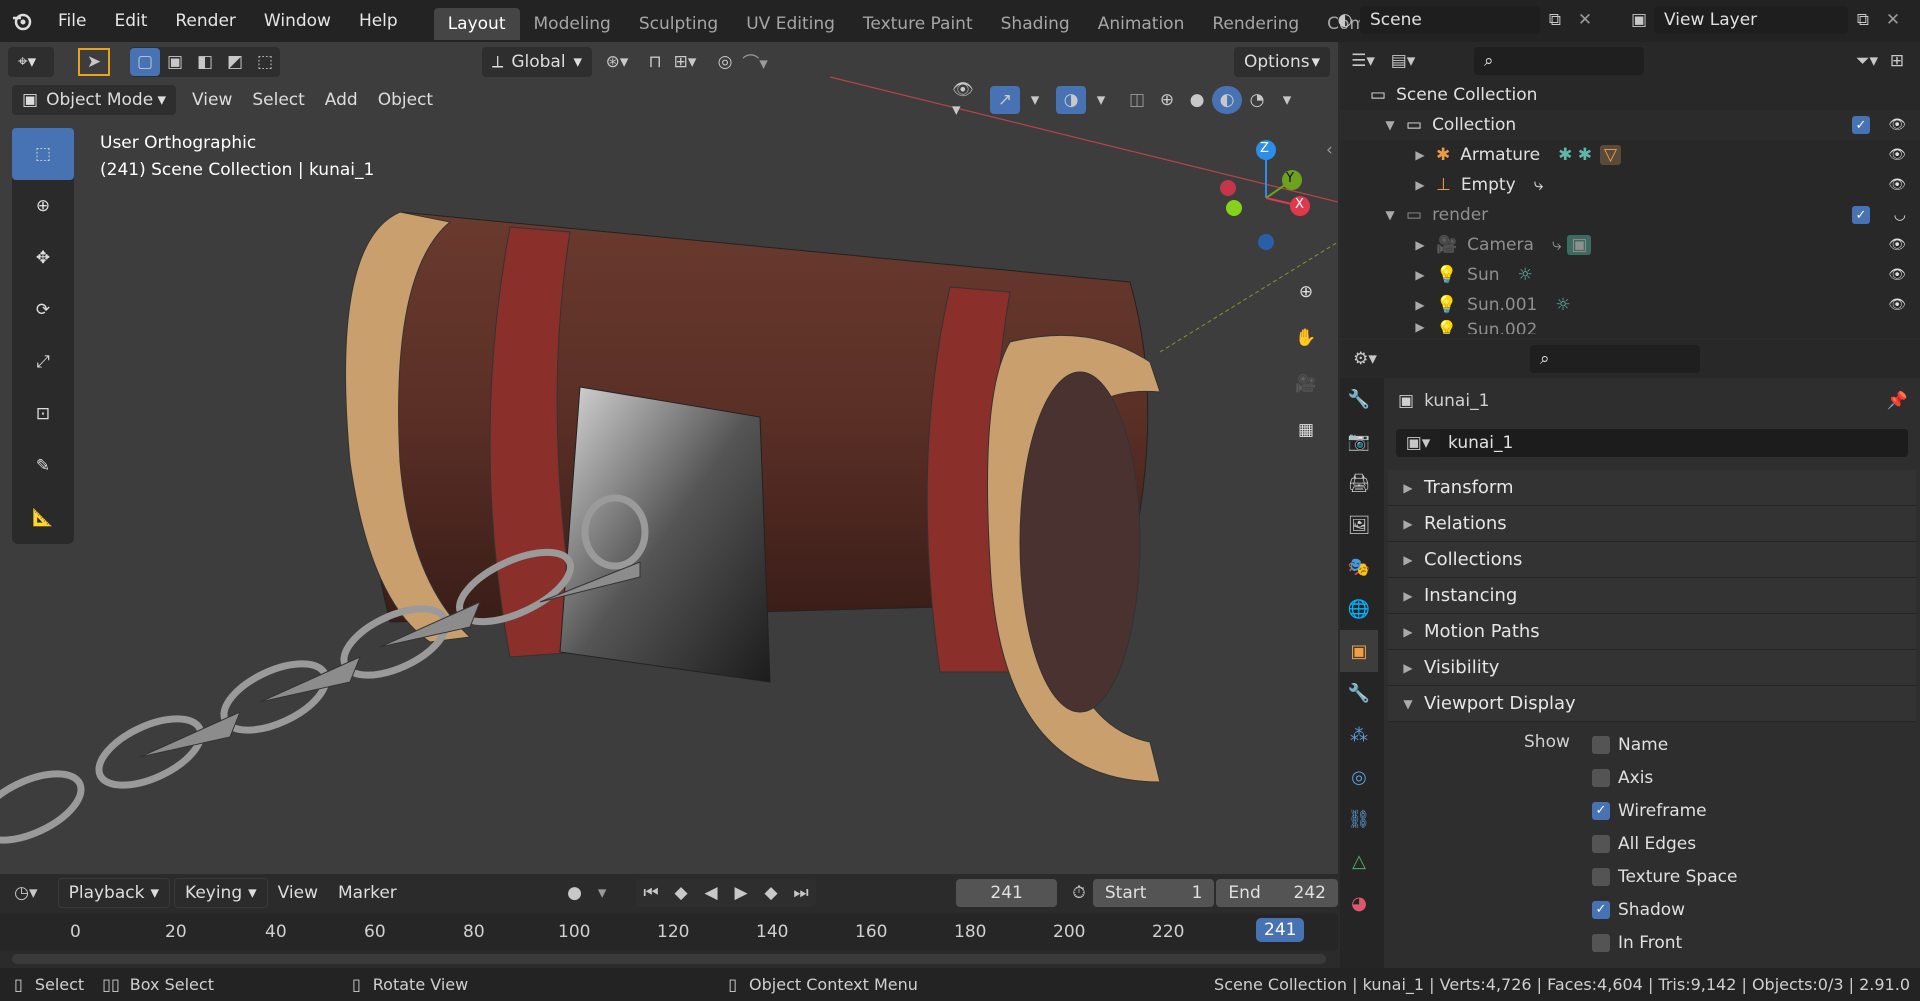 This screenshot has height=1001, width=1920. What do you see at coordinates (1652, 632) in the screenshot?
I see `panel-motion-paths: ▶ Motion Paths` at bounding box center [1652, 632].